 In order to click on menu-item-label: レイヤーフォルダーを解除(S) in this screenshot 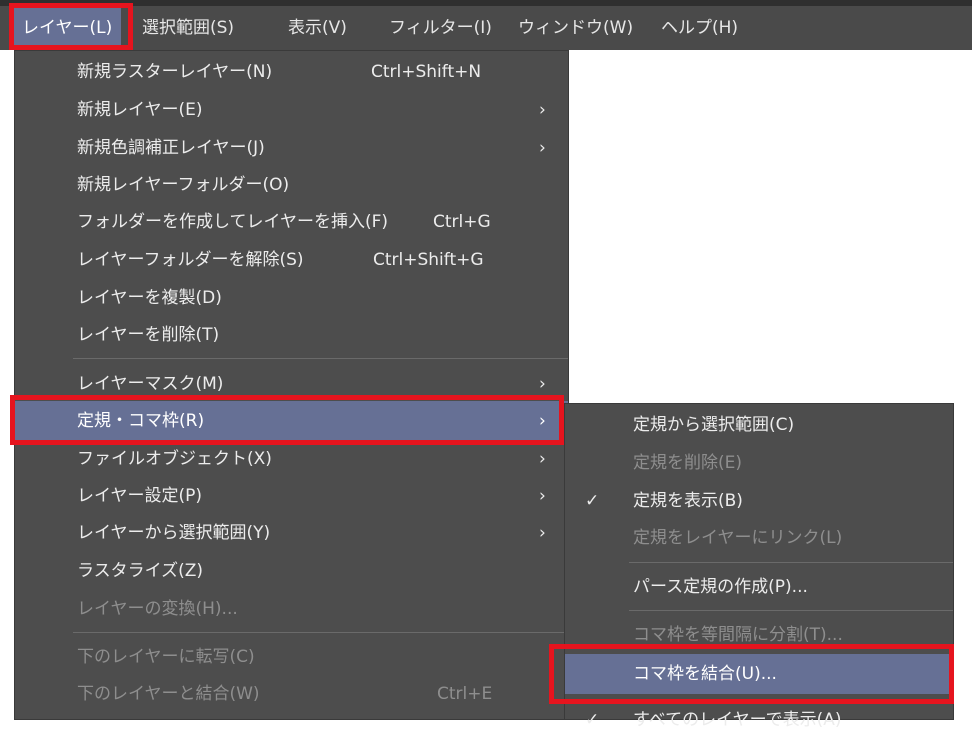, I will do `click(190, 260)`.